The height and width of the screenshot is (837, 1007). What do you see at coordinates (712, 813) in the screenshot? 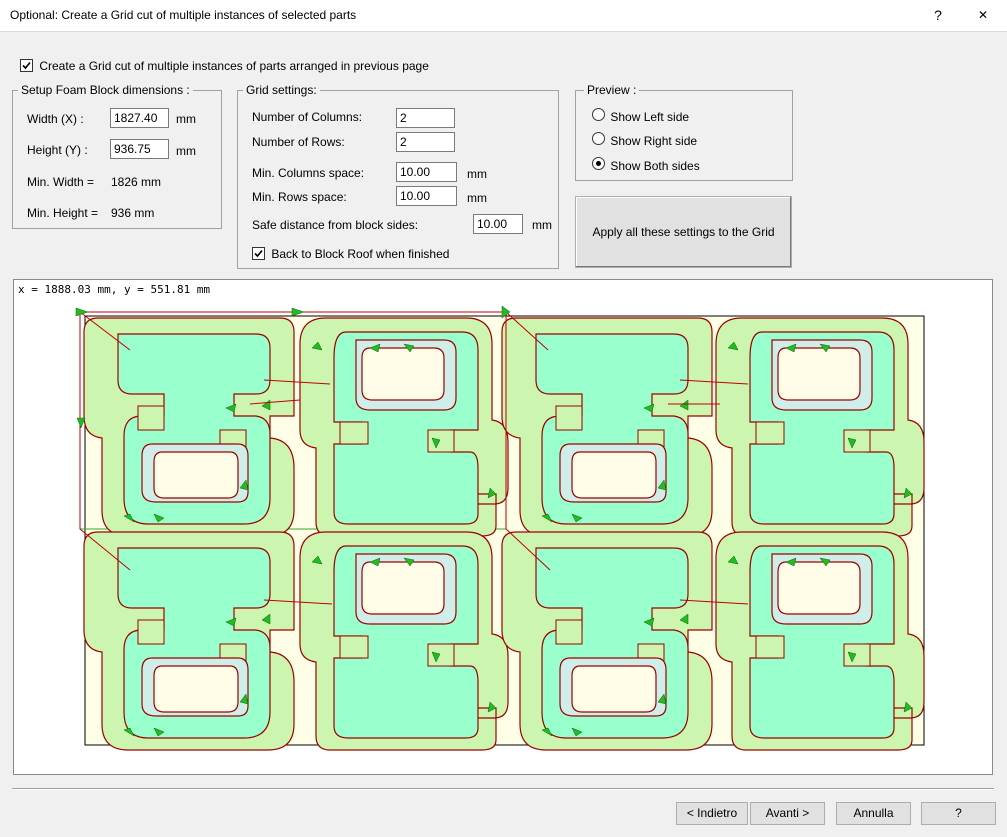
I see `back-button: < Indietro` at bounding box center [712, 813].